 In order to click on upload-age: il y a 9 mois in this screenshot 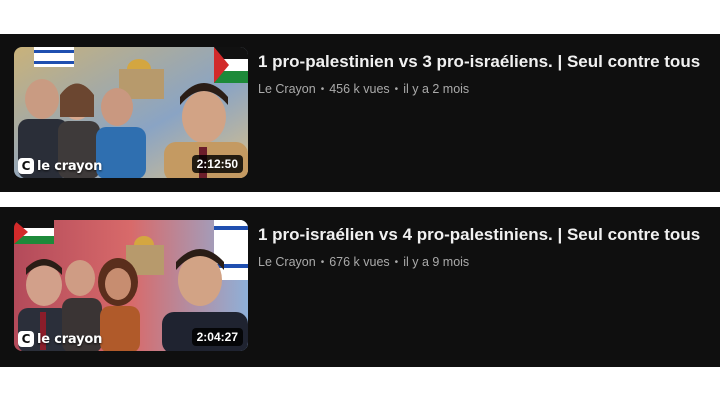, I will do `click(436, 262)`.